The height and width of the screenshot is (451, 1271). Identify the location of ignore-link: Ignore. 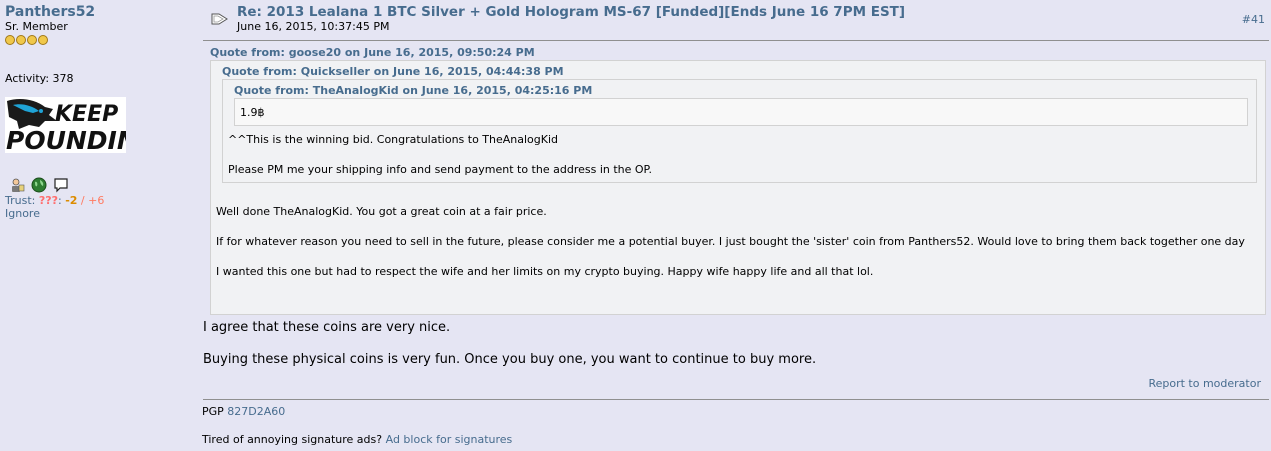
(22, 213).